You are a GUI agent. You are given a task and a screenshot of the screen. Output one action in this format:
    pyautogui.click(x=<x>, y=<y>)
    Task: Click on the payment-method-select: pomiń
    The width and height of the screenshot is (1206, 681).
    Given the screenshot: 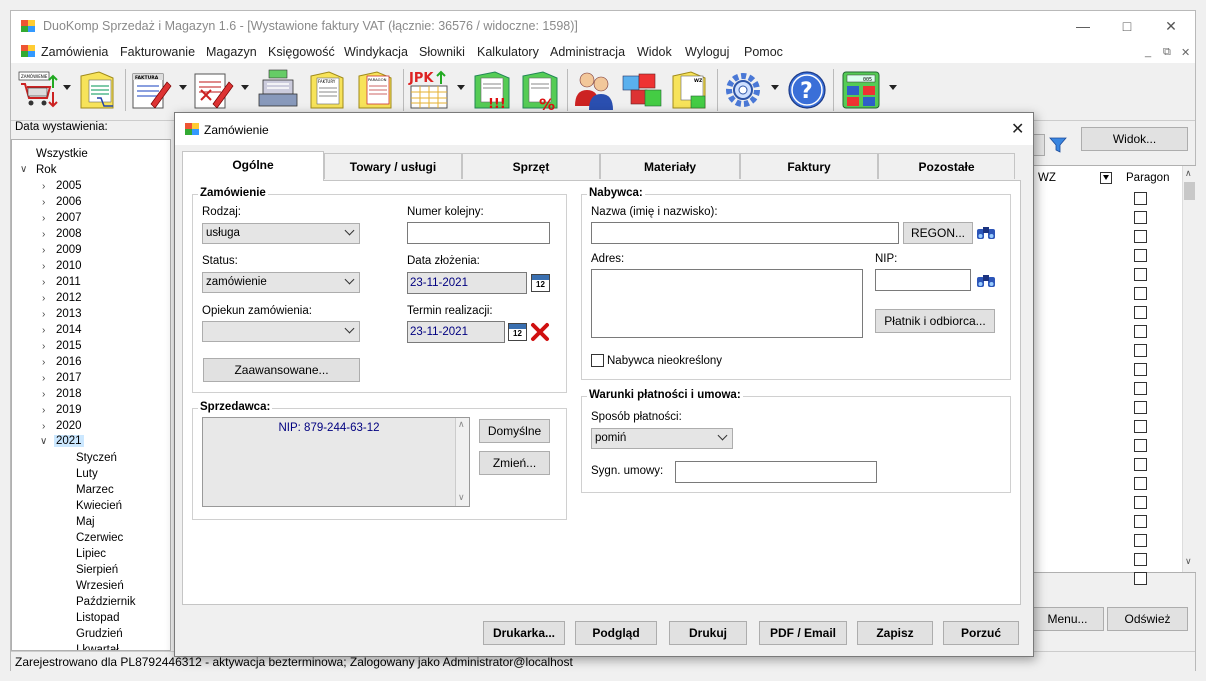 What is the action you would take?
    pyautogui.click(x=662, y=438)
    